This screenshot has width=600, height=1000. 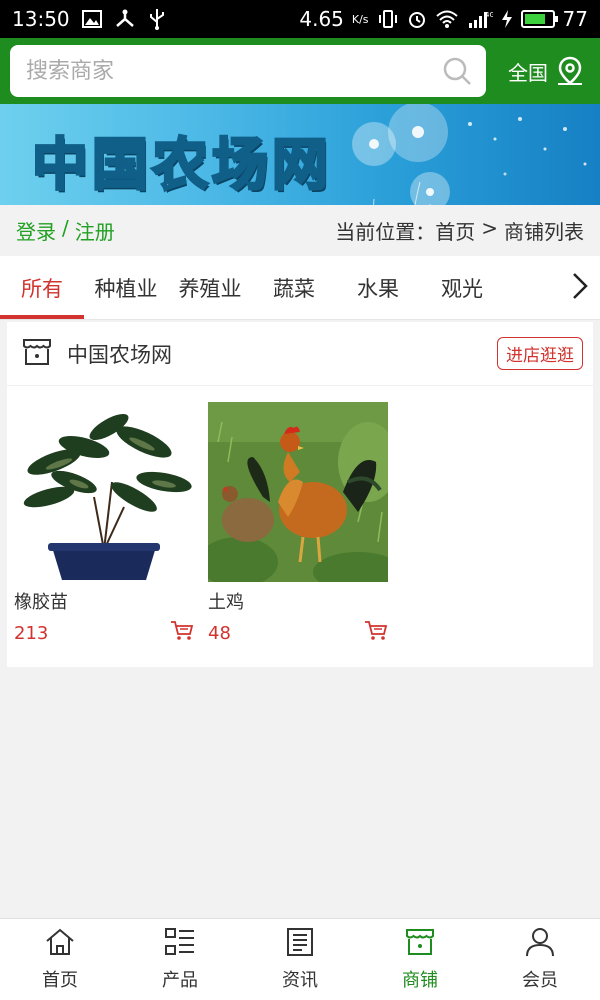 What do you see at coordinates (549, 71) in the screenshot?
I see `region-selector: 全国` at bounding box center [549, 71].